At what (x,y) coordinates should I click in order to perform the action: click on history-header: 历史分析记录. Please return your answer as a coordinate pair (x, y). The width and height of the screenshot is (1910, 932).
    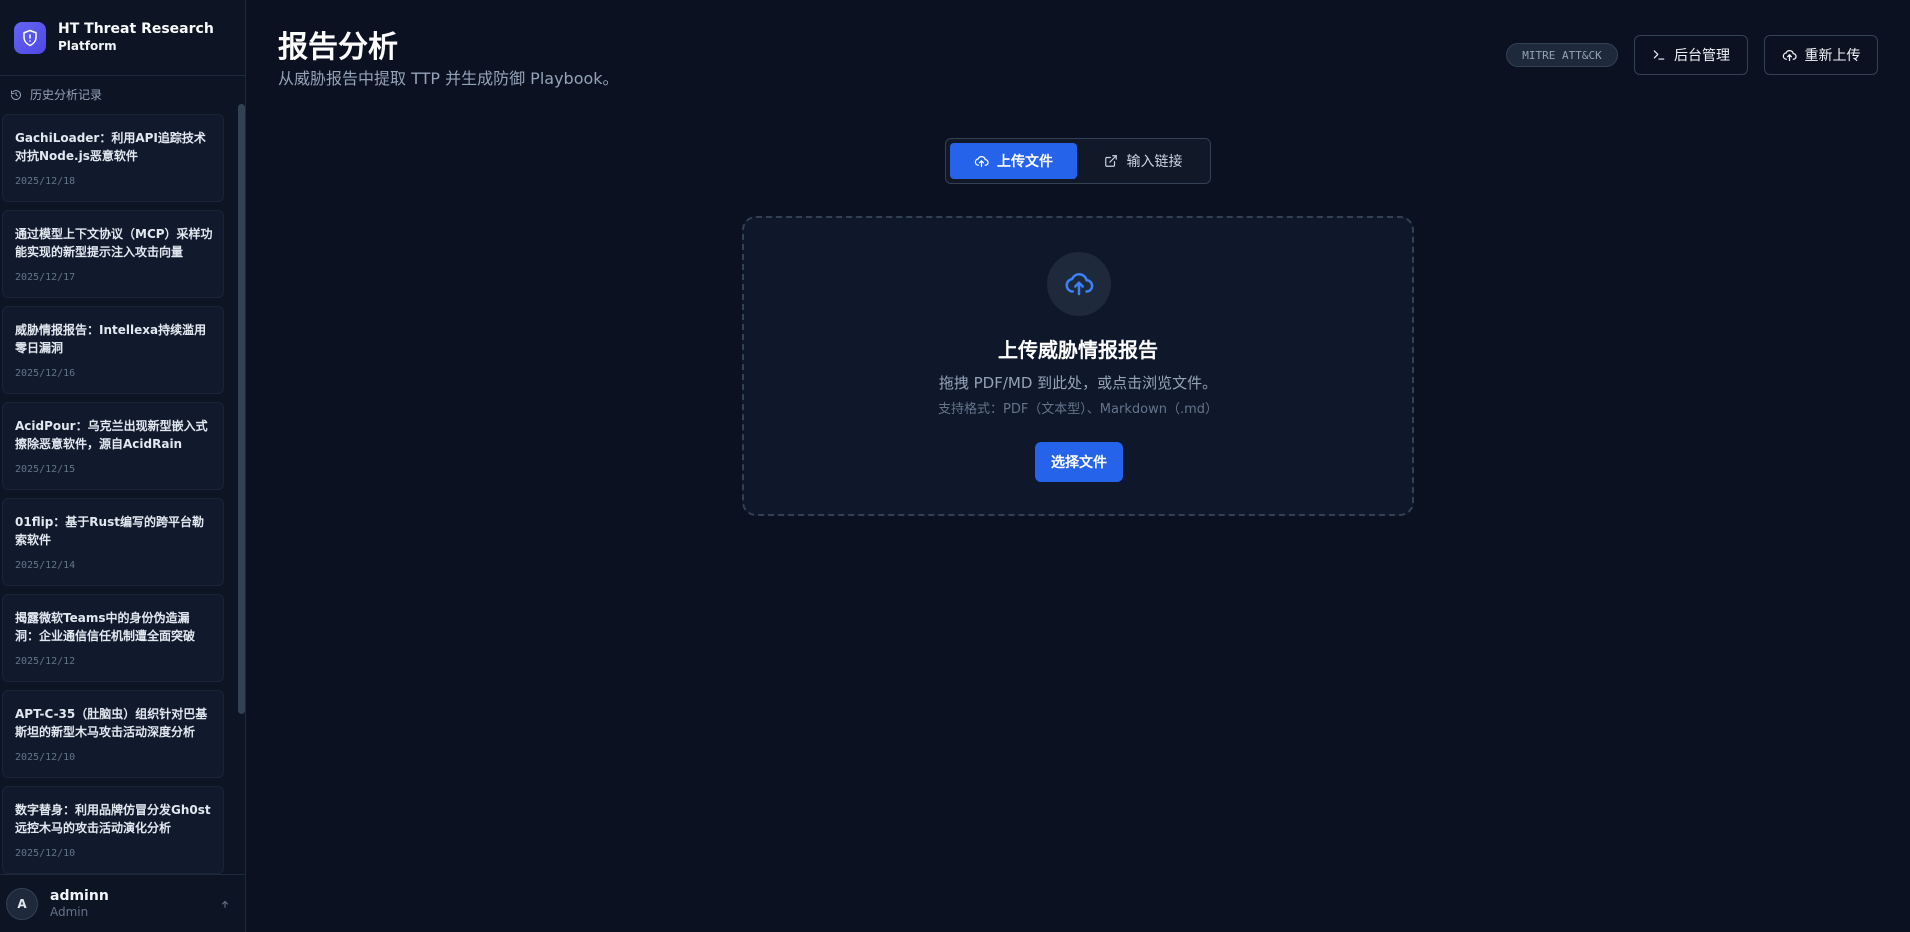
    Looking at the image, I should click on (56, 94).